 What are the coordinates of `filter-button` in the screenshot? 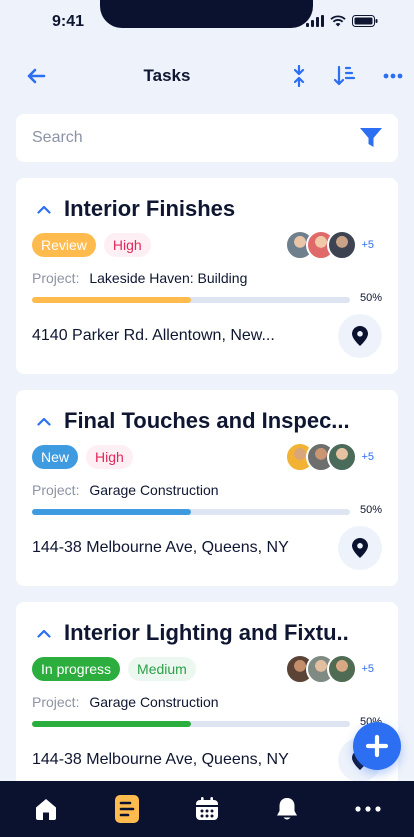 It's located at (371, 138).